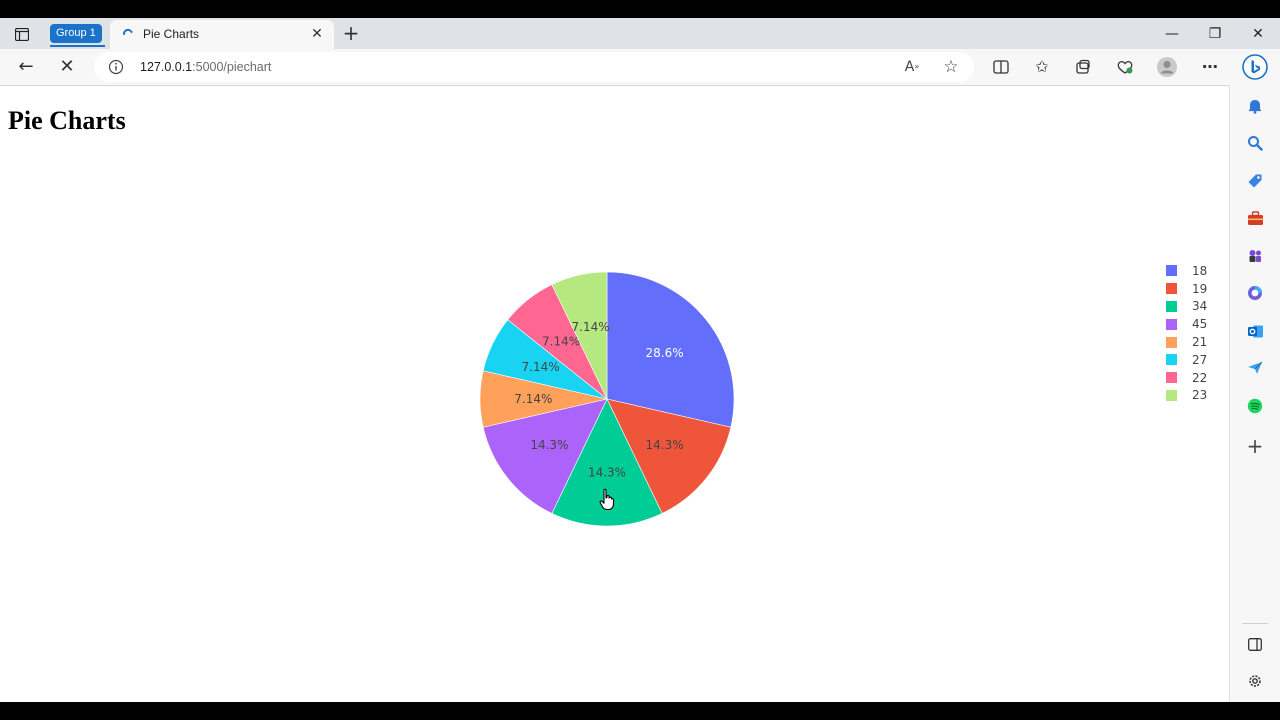  I want to click on hide-sidebar-icon, so click(1255, 644).